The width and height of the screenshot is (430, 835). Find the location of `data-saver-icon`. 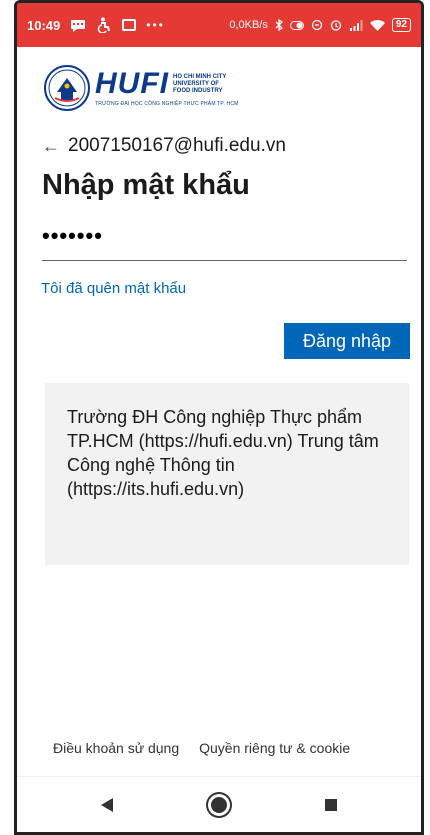

data-saver-icon is located at coordinates (317, 25).